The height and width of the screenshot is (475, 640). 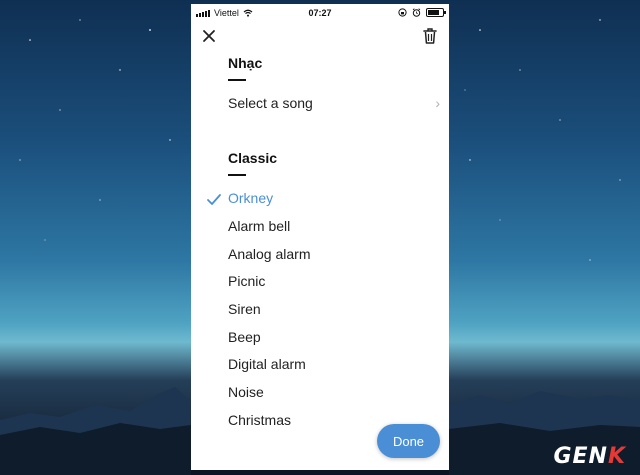 What do you see at coordinates (616, 456) in the screenshot?
I see `watermark-suffix: K` at bounding box center [616, 456].